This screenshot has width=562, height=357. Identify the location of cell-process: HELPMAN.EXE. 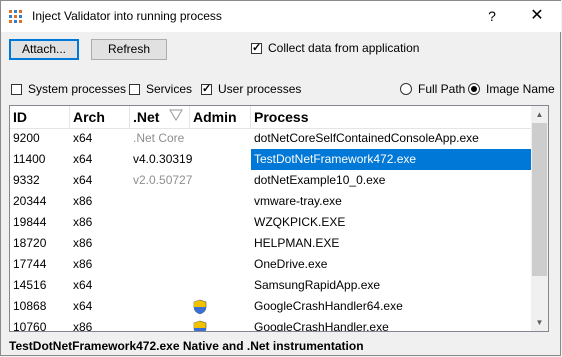
(297, 243).